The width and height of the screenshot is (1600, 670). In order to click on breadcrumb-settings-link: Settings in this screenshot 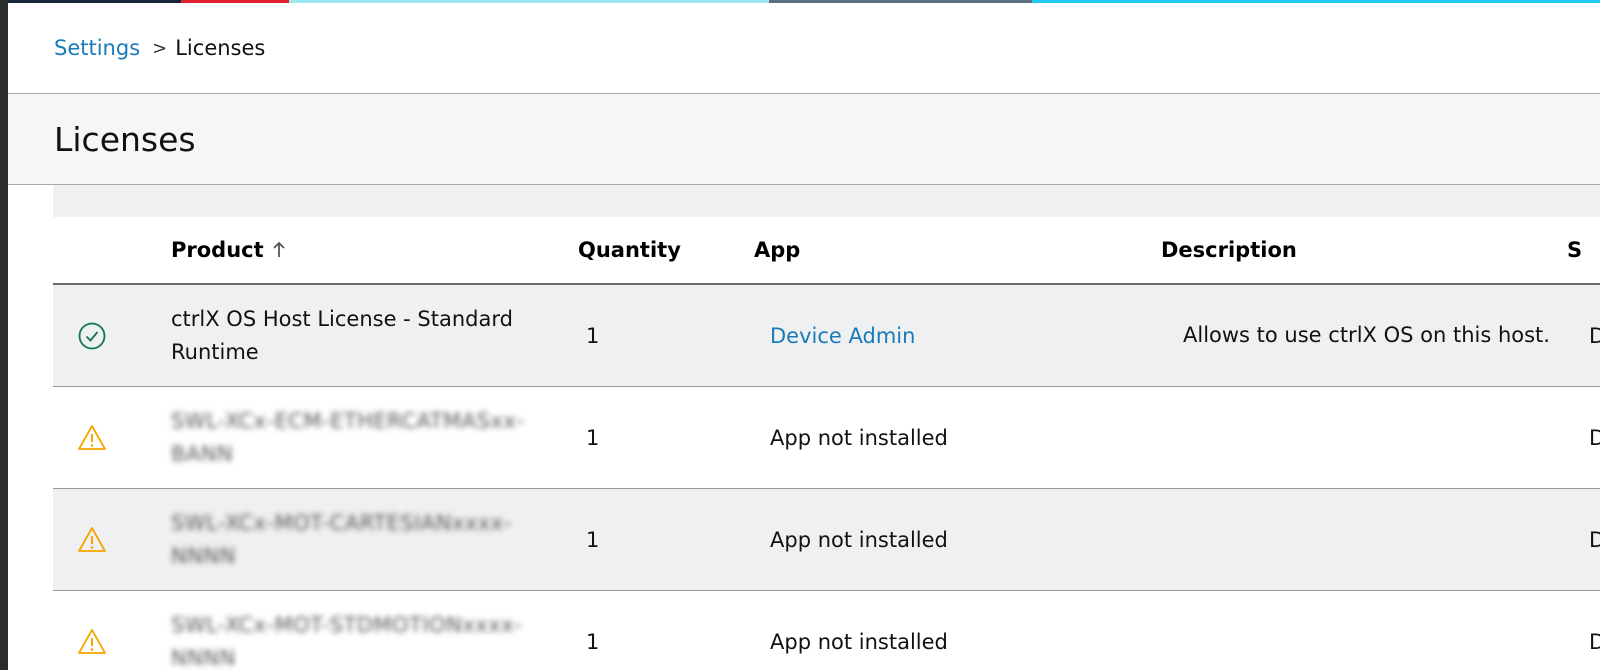, I will do `click(97, 48)`.